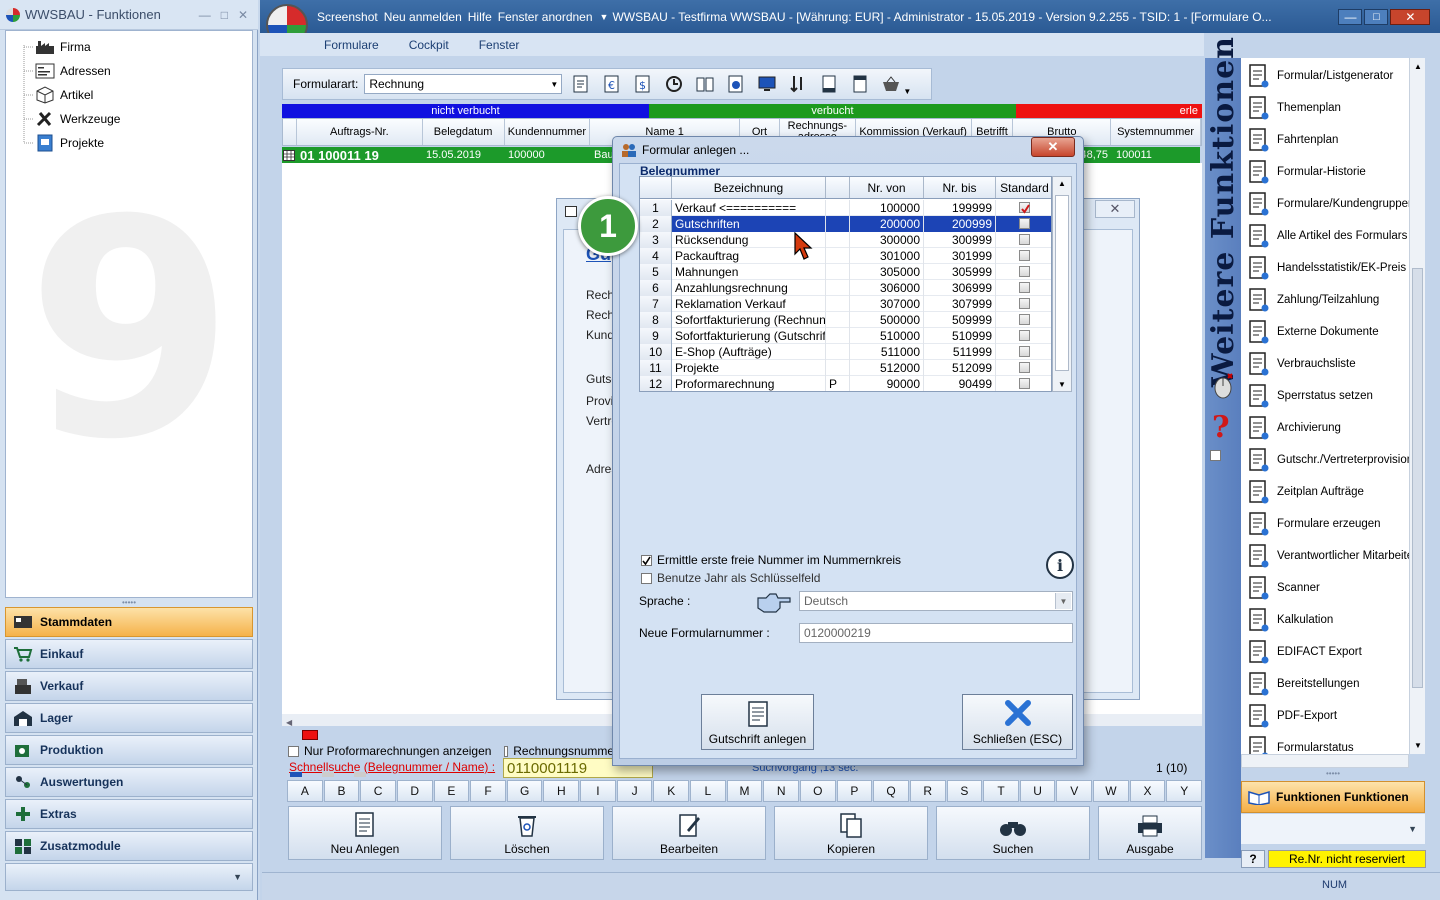 This screenshot has width=1440, height=900. Describe the element at coordinates (1223, 385) in the screenshot. I see `mouse-icon` at that location.